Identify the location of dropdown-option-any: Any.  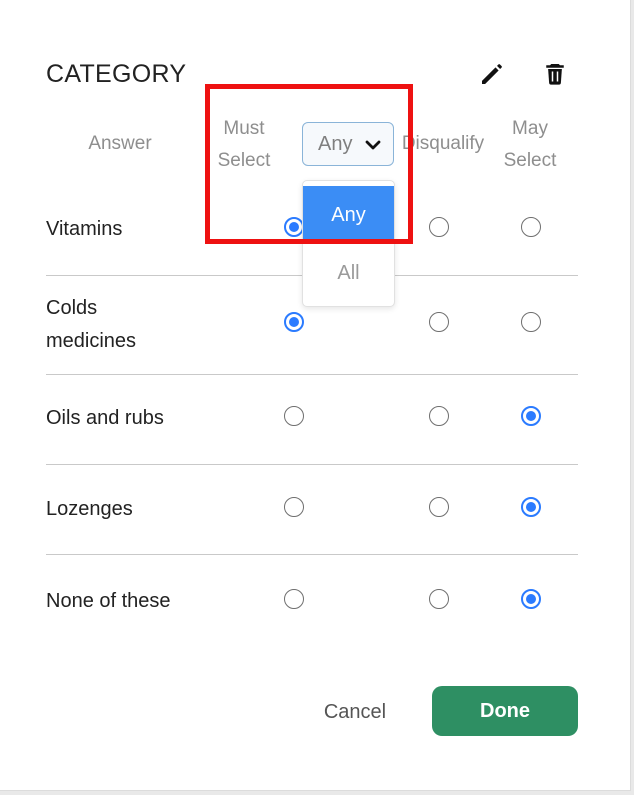
(348, 215).